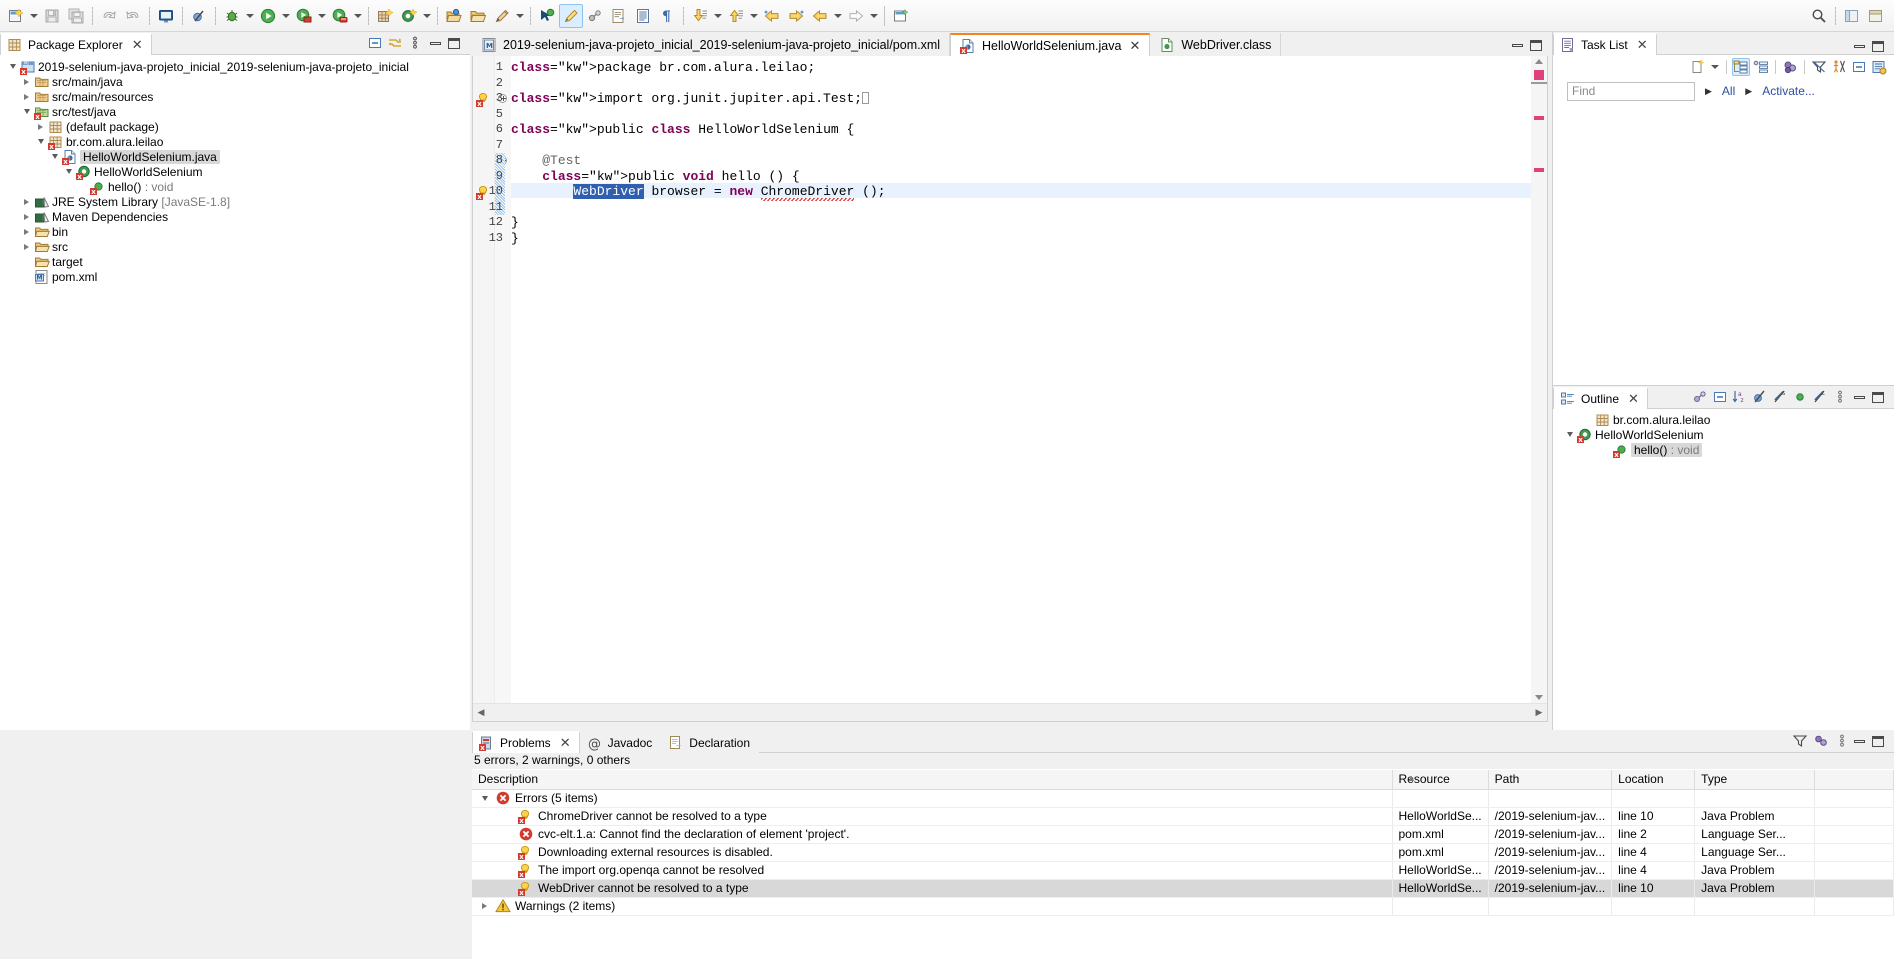 The width and height of the screenshot is (1894, 959). What do you see at coordinates (1183, 798) in the screenshot?
I see `table-row: Errors (5 items)` at bounding box center [1183, 798].